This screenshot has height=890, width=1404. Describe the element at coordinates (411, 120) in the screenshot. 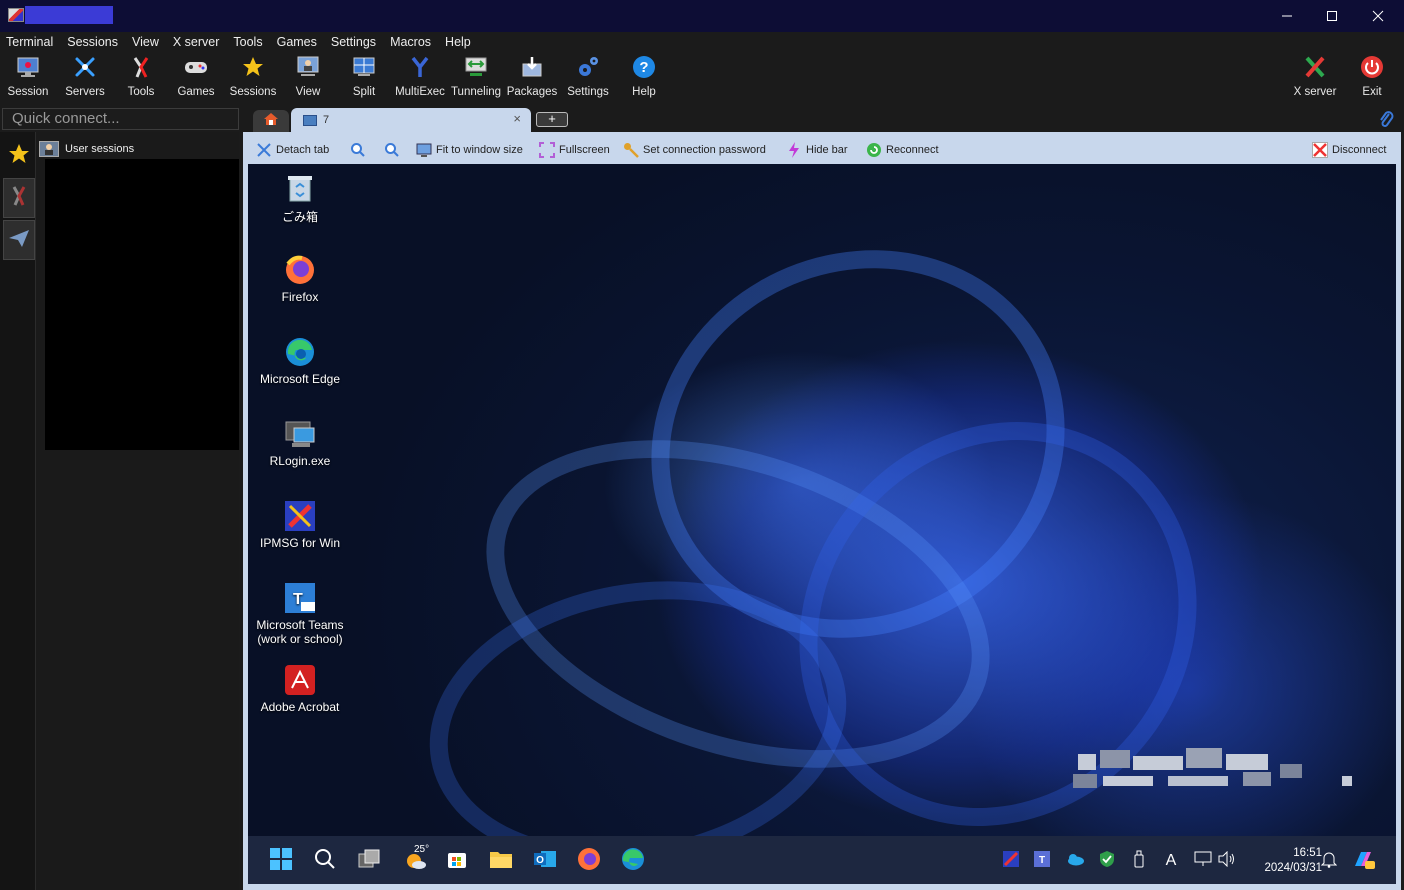

I see `tab-session-7: 7 ×` at that location.